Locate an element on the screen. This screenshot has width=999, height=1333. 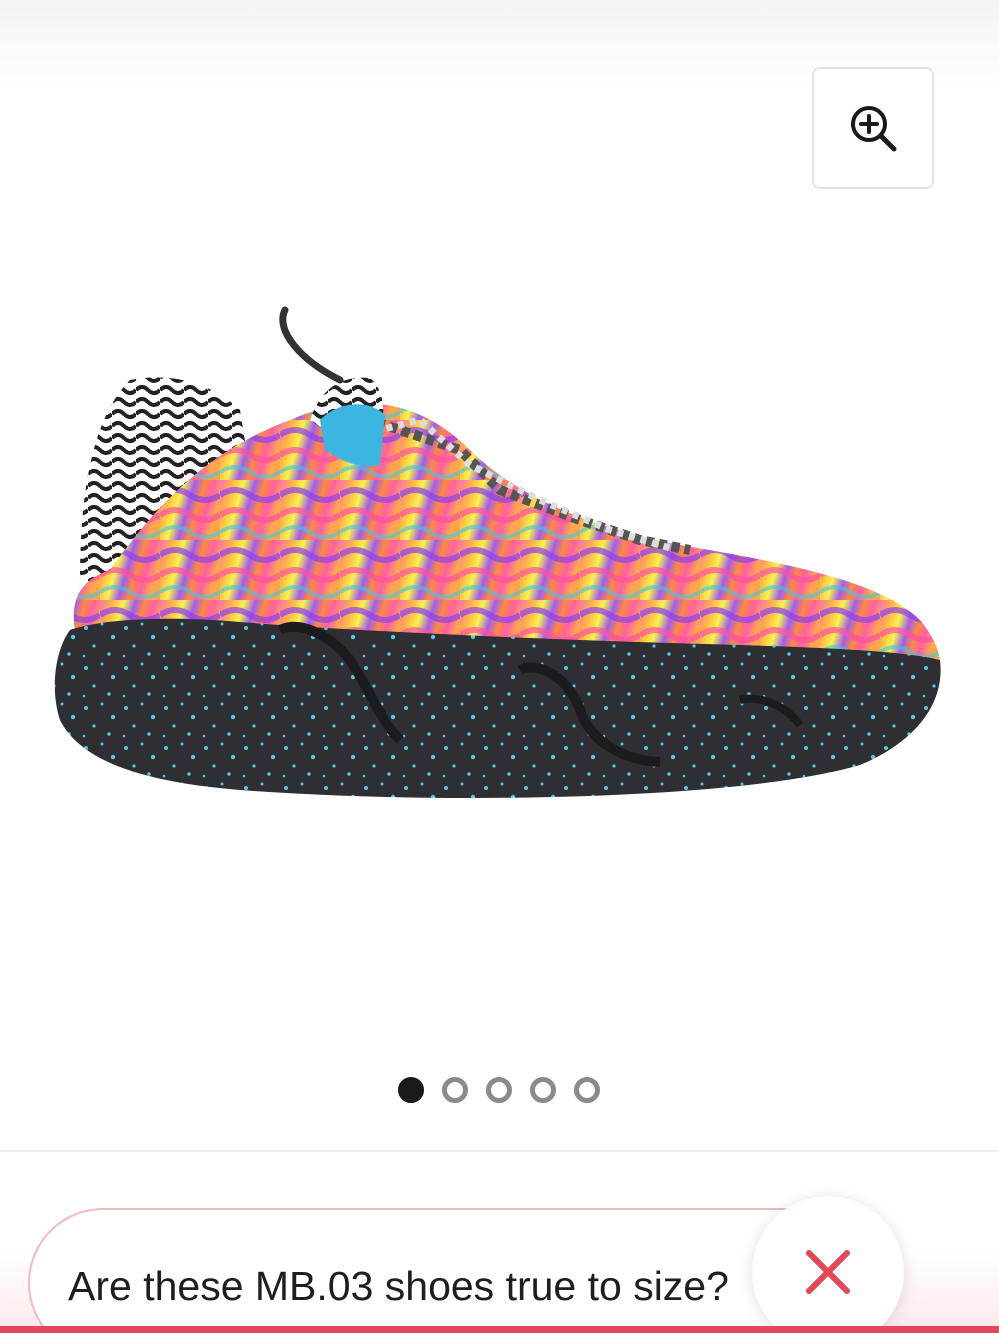
zoom-button is located at coordinates (873, 128).